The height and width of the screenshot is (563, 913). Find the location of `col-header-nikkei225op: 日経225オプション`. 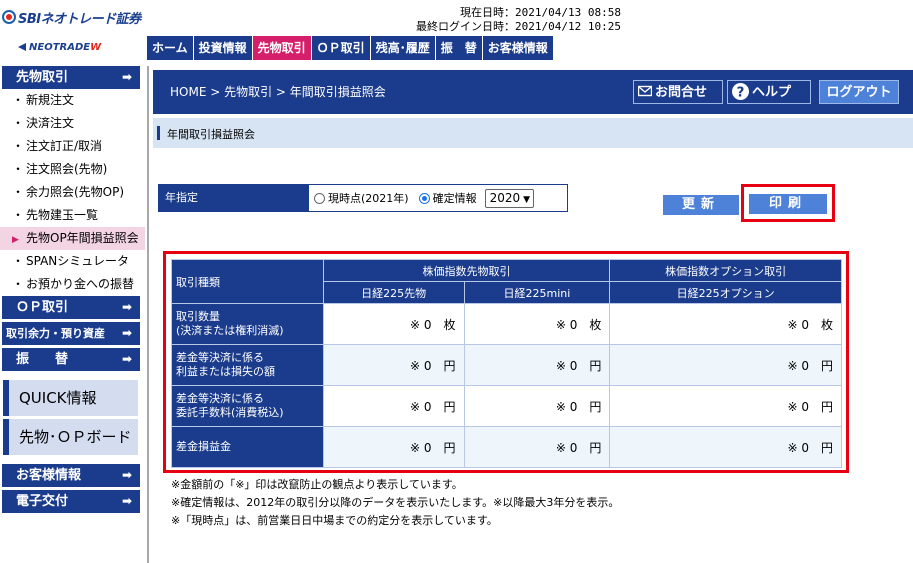

col-header-nikkei225op: 日経225オプション is located at coordinates (725, 292).